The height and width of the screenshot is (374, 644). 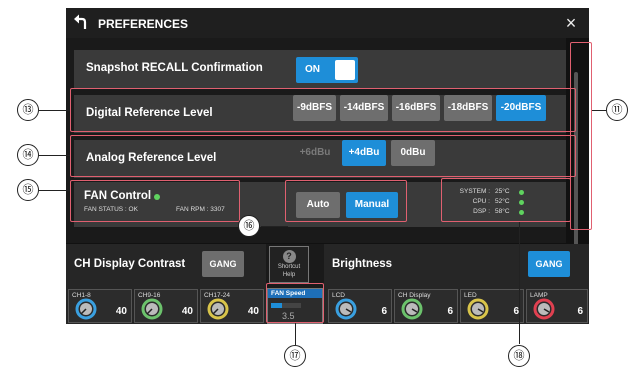 What do you see at coordinates (581, 136) in the screenshot?
I see `highlight-scrollbar` at bounding box center [581, 136].